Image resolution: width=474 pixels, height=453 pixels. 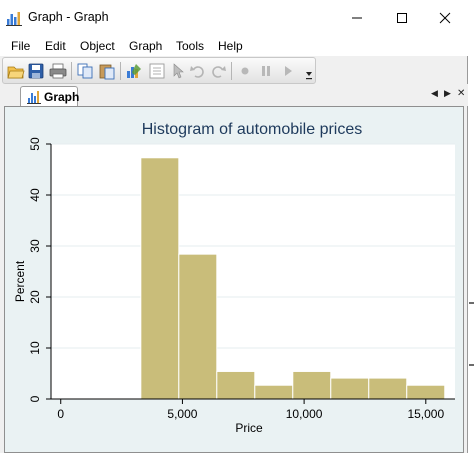 I want to click on close-button, so click(x=445, y=18).